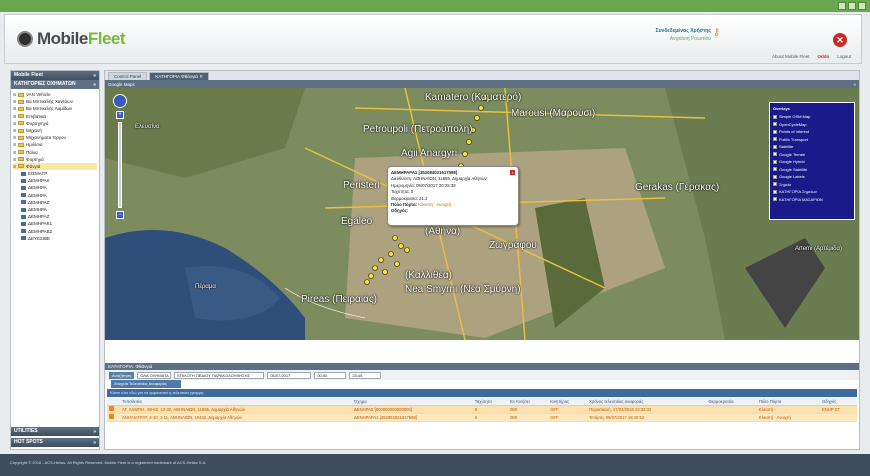 The width and height of the screenshot is (870, 476). What do you see at coordinates (55, 442) in the screenshot?
I see `hotspots-panel: HOT SPOTS »` at bounding box center [55, 442].